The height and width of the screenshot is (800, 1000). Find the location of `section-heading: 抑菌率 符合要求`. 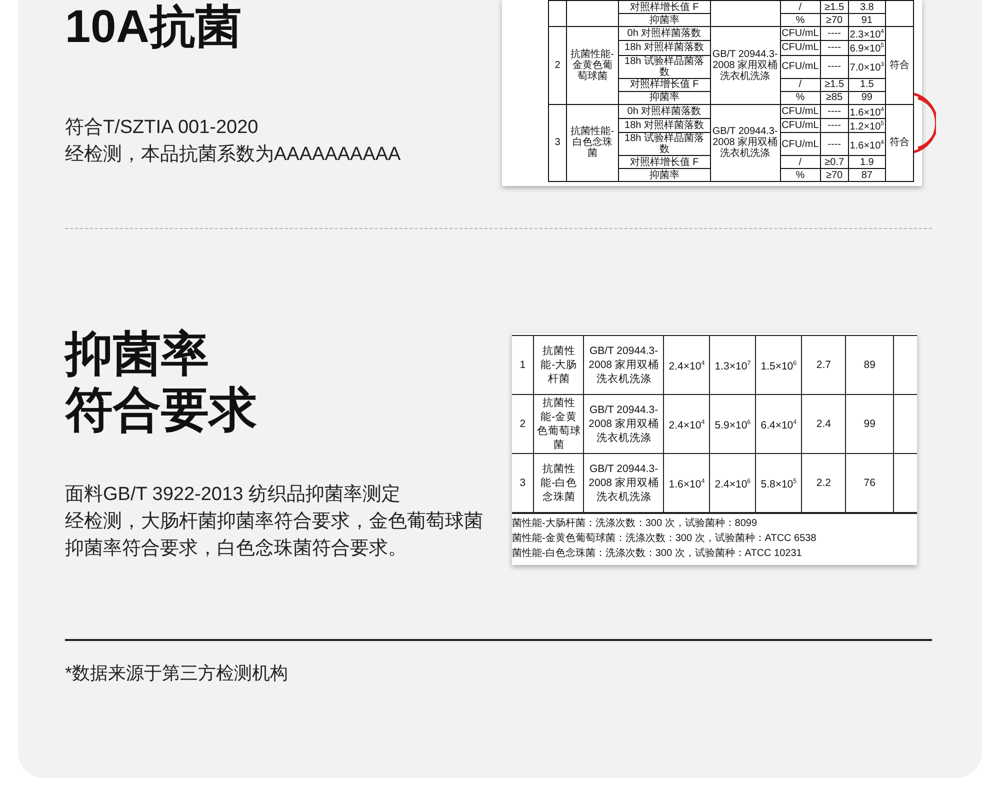

section-heading: 抑菌率 符合要求 is located at coordinates (161, 383).